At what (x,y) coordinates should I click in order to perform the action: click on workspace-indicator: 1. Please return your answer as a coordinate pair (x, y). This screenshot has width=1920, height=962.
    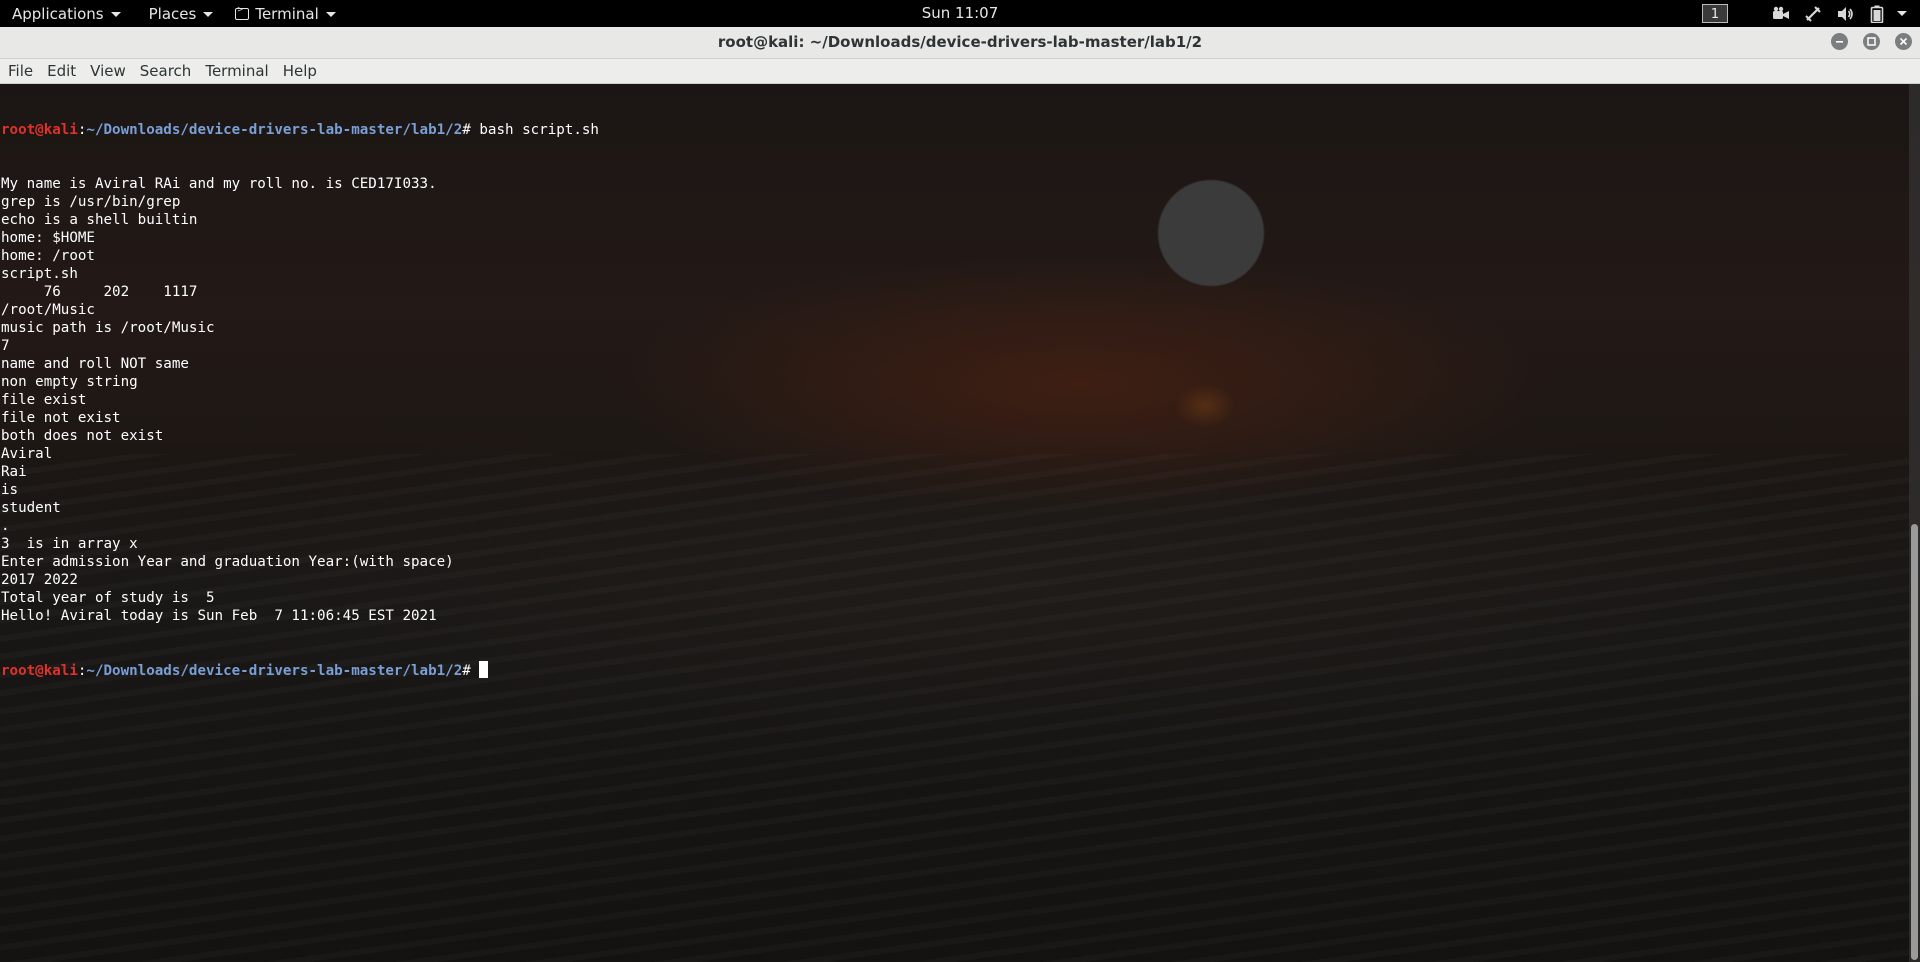
    Looking at the image, I should click on (1715, 13).